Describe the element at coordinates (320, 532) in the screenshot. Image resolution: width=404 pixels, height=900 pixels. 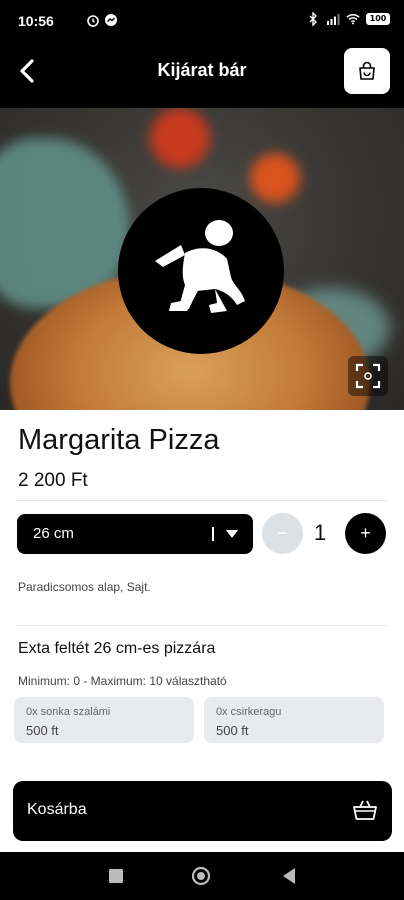
I see `quantity-value: 1` at that location.